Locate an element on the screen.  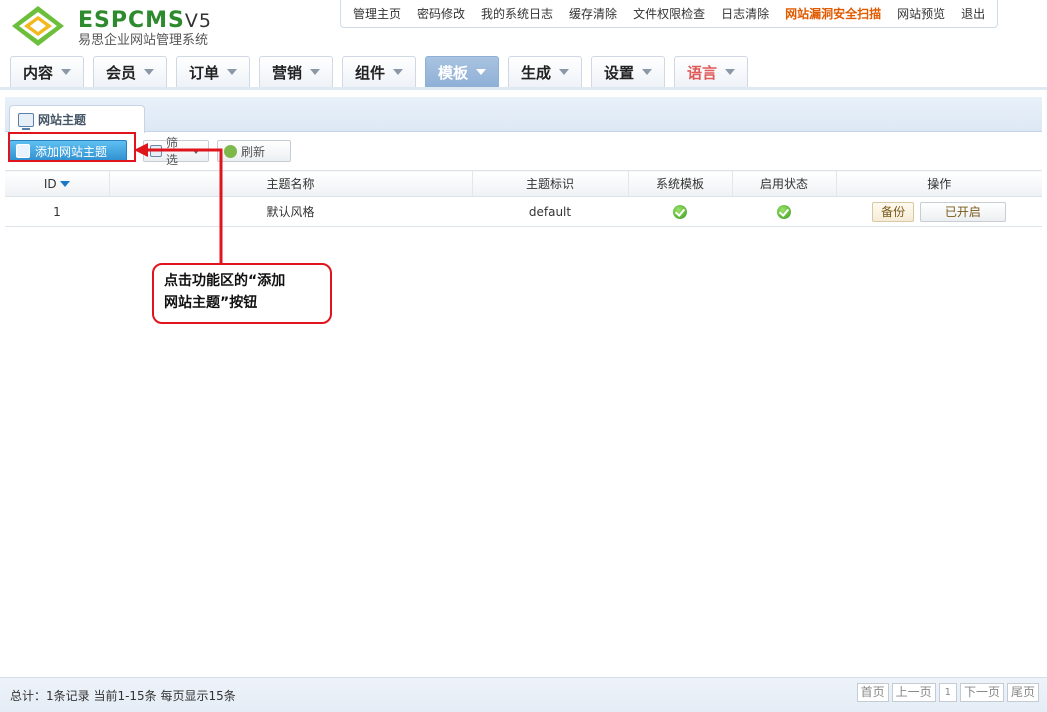
espcms-logo: ESPCMSV5 易思企业网站管理系统 is located at coordinates (120, 27).